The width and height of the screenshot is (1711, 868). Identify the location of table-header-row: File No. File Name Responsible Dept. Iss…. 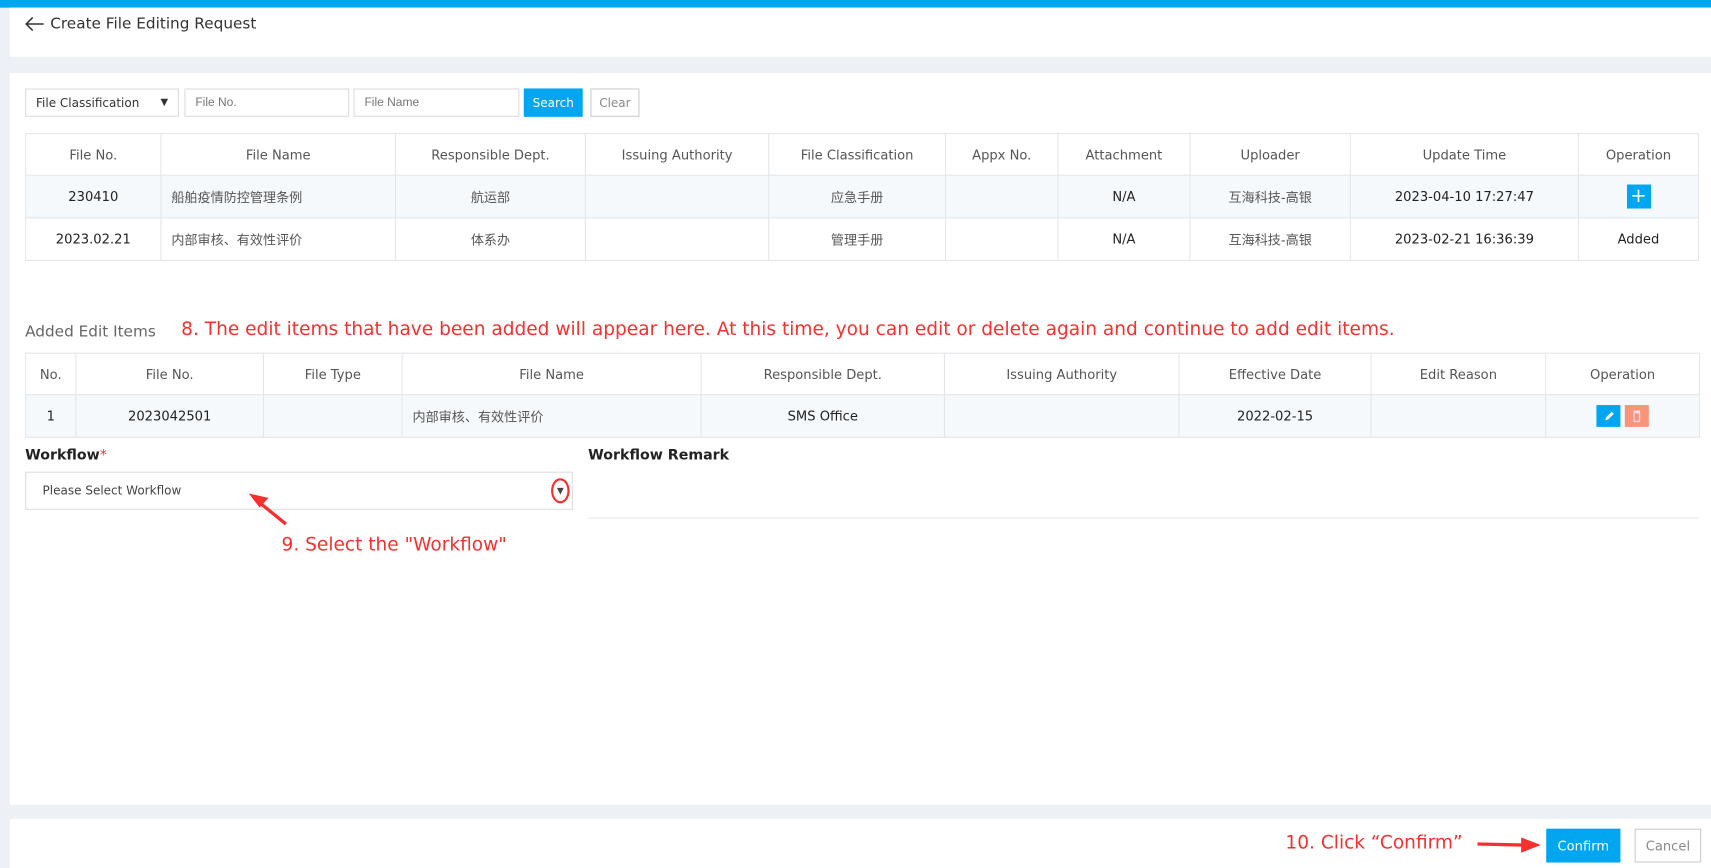
(862, 154).